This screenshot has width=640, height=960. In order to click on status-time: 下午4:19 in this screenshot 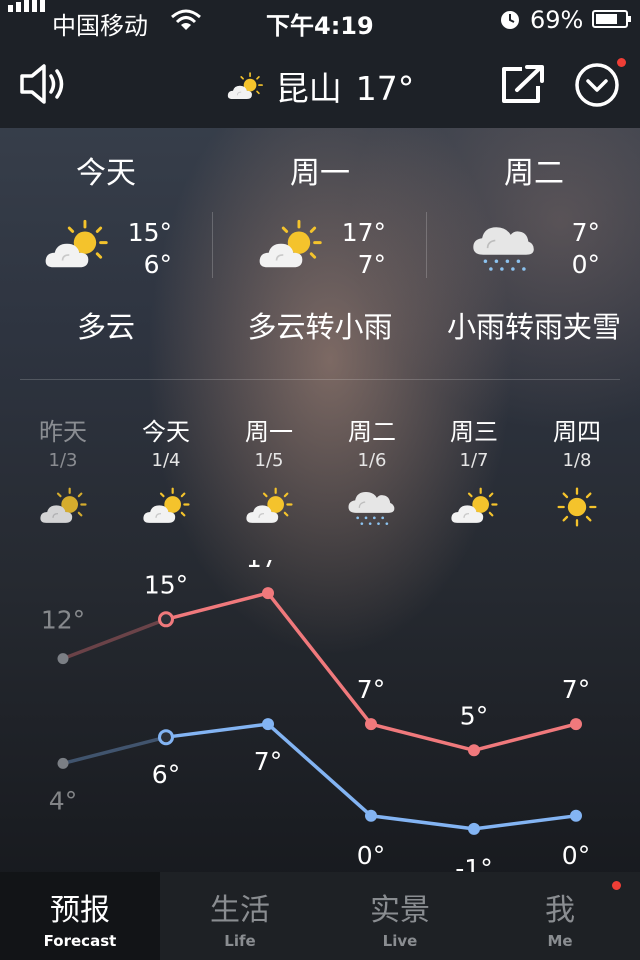, I will do `click(320, 26)`.